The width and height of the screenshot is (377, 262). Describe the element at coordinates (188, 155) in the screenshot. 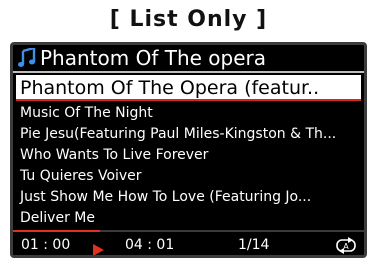

I see `track-item: Who Wants To Live Forever` at that location.